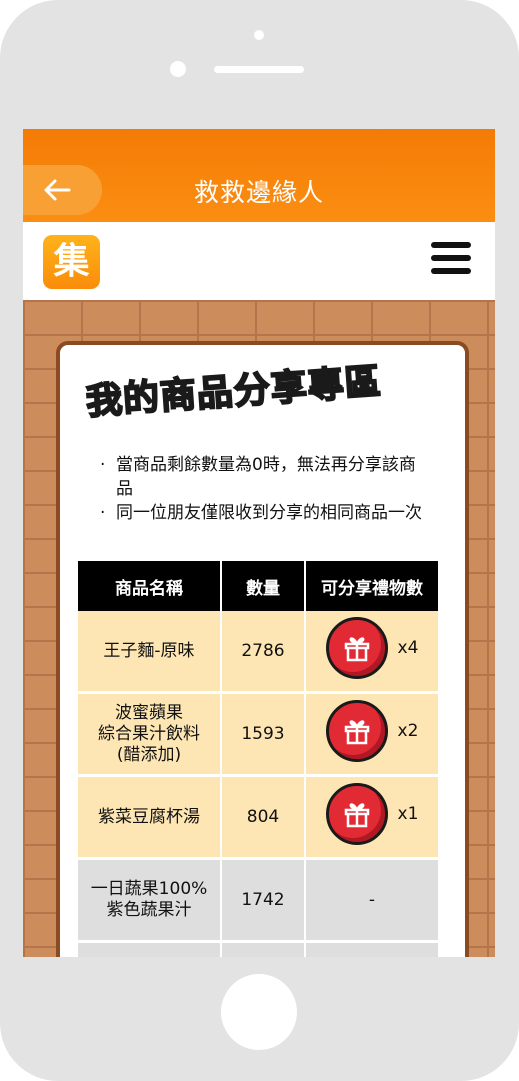 The image size is (519, 1081). I want to click on gift-count: x4, so click(408, 647).